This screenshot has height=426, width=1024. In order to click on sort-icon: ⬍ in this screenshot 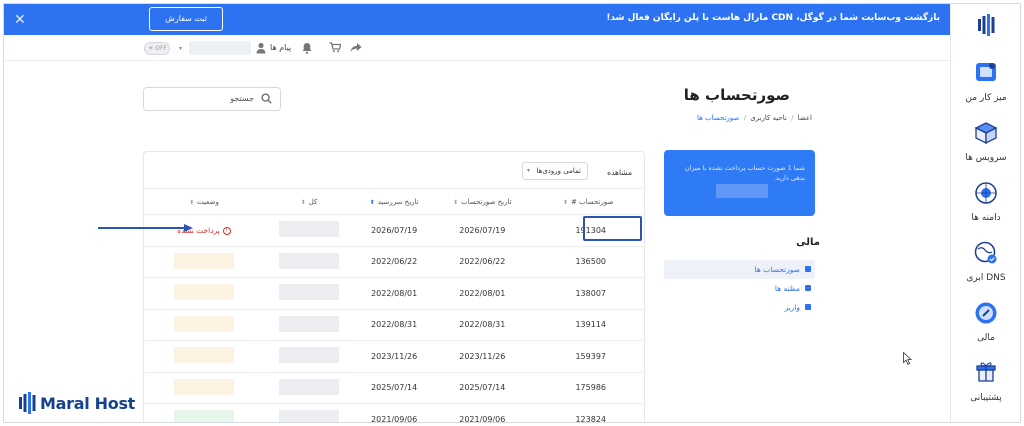, I will do `click(303, 202)`.